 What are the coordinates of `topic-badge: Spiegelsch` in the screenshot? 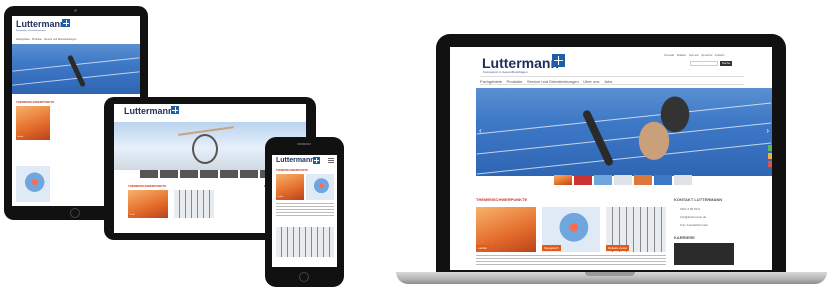 It's located at (551, 248).